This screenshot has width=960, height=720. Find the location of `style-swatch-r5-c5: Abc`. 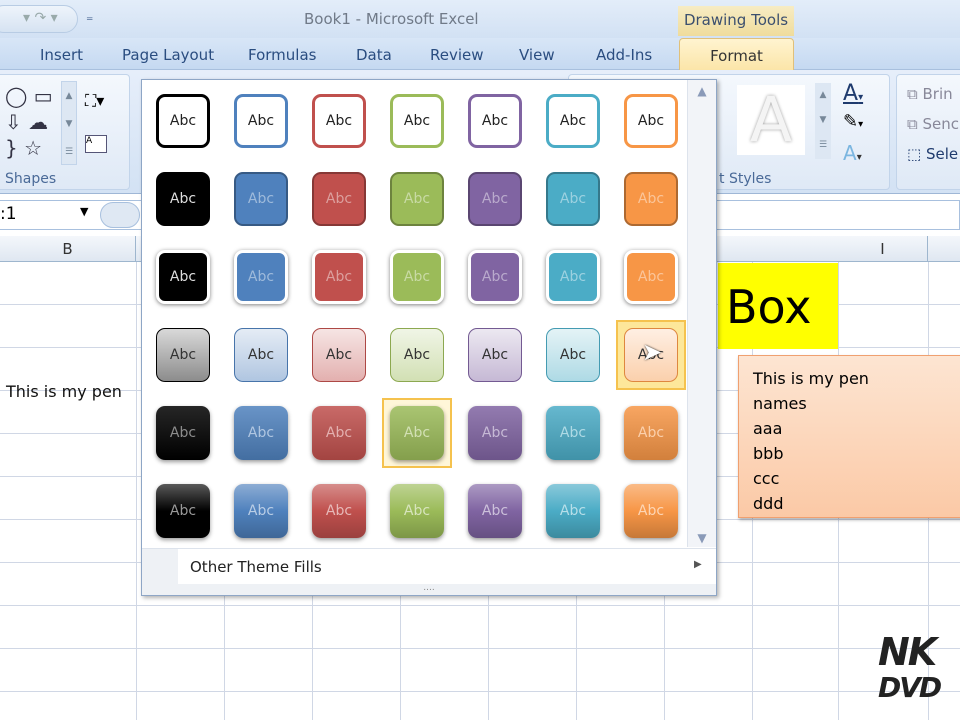

style-swatch-r5-c5: Abc is located at coordinates (495, 433).